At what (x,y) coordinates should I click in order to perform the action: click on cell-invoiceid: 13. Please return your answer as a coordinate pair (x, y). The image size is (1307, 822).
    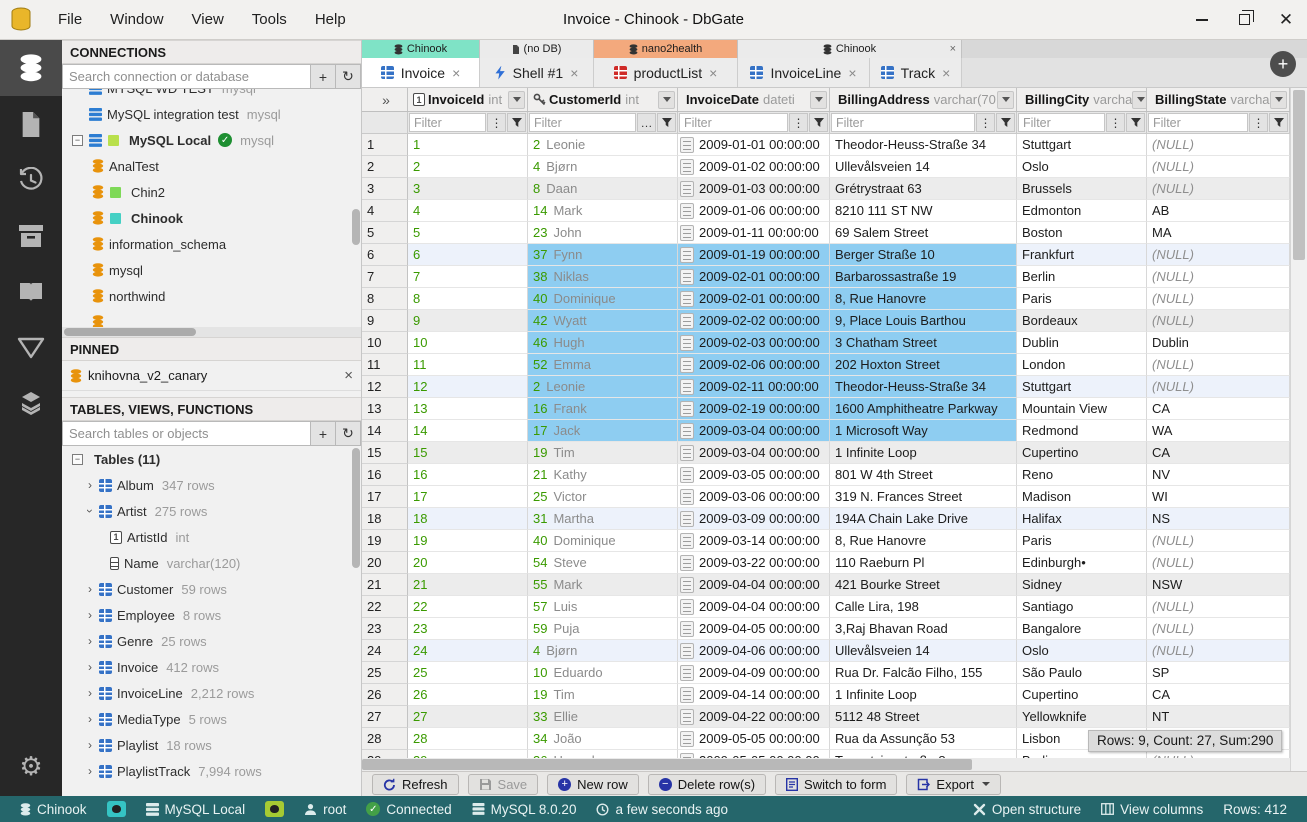
    Looking at the image, I should click on (468, 409).